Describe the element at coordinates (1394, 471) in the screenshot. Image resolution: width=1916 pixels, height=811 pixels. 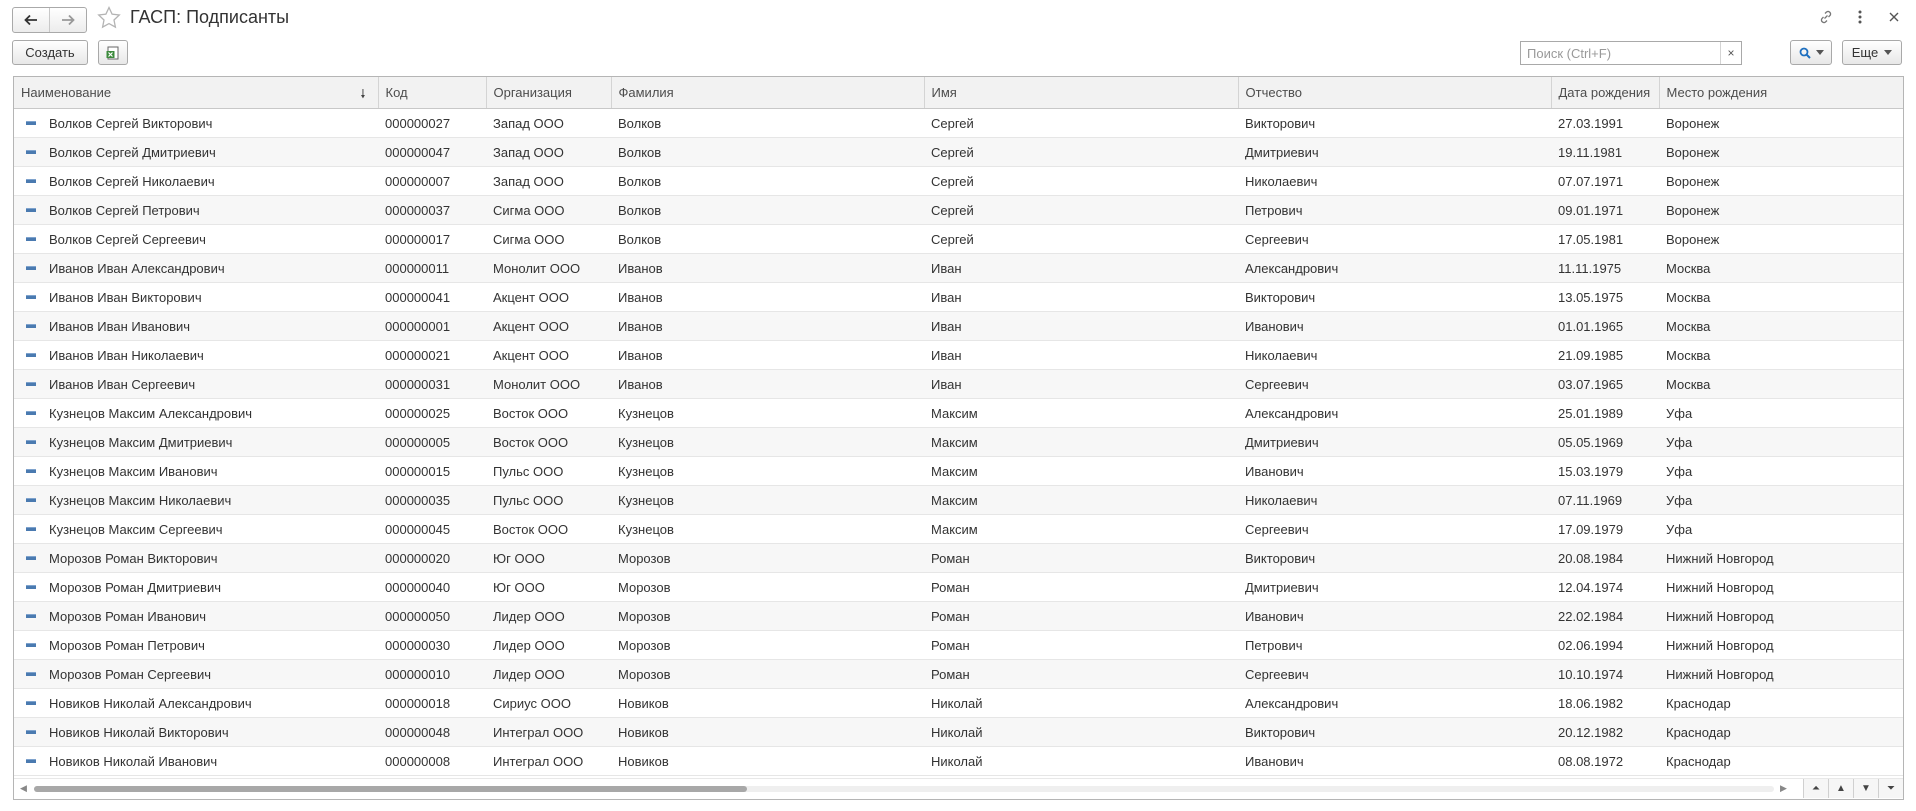
I see `cell-patronymic: Иванович` at that location.